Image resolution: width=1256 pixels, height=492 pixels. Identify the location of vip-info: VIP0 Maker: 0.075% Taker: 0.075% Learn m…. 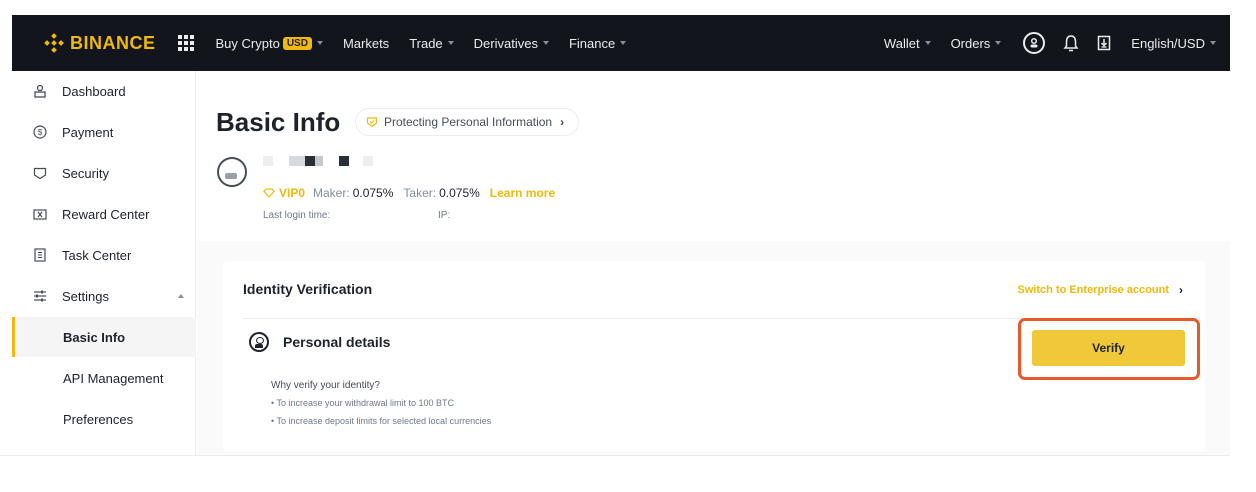
(409, 193).